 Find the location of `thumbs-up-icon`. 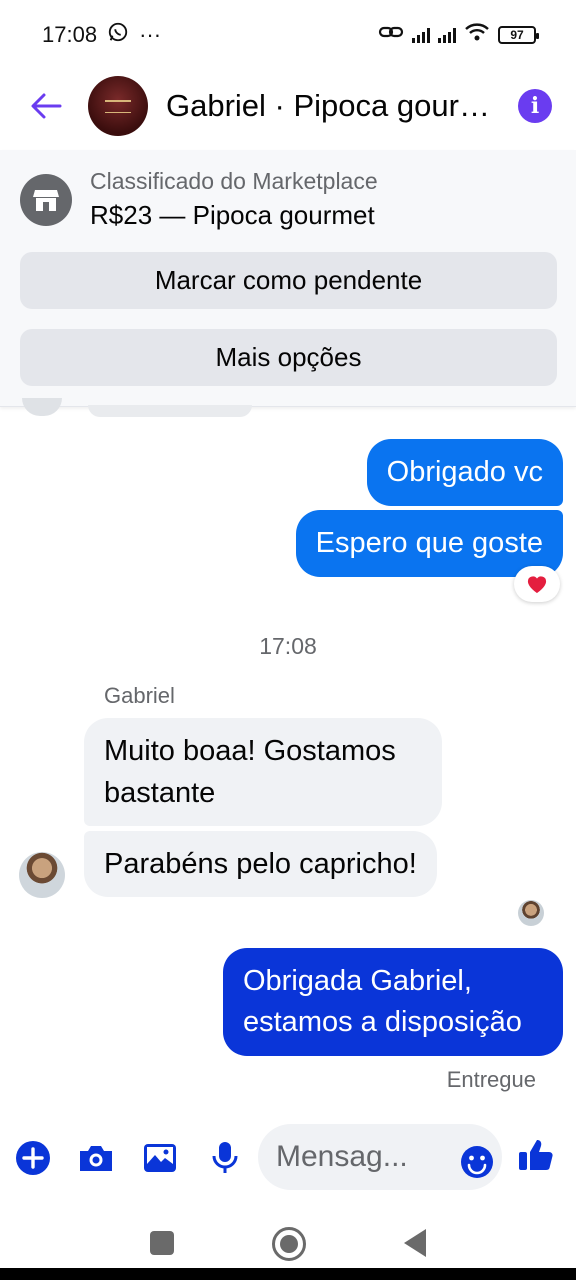

thumbs-up-icon is located at coordinates (537, 1156).